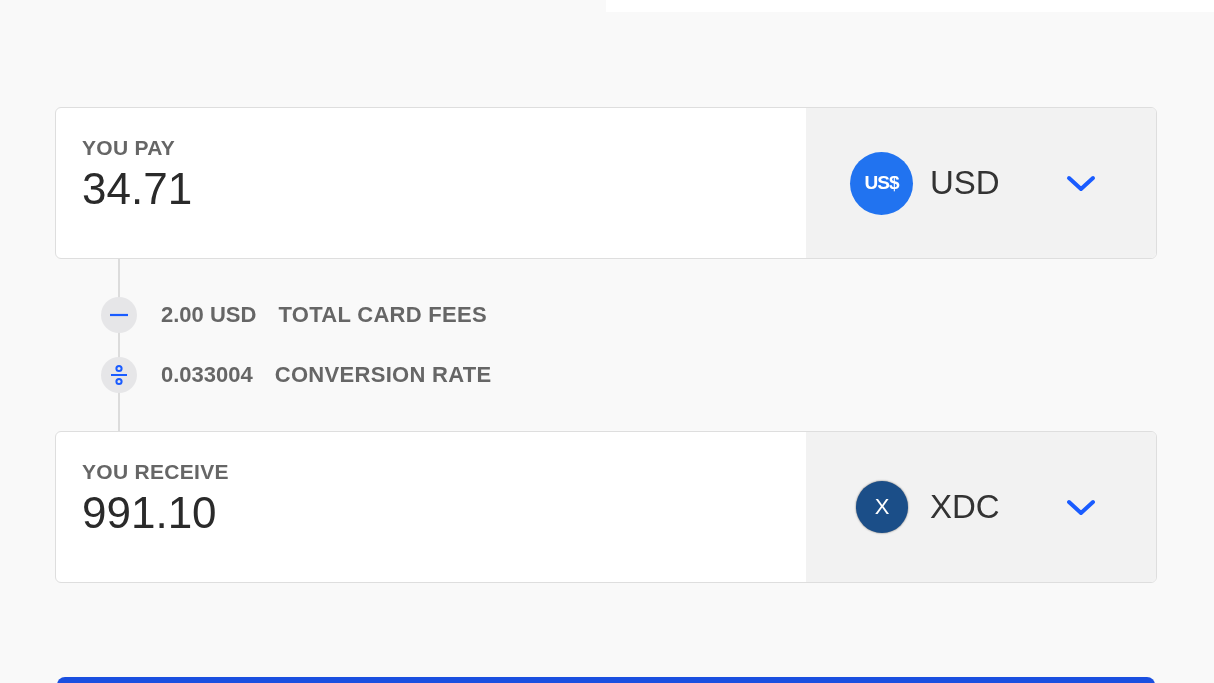  What do you see at coordinates (981, 183) in the screenshot?
I see `currency-selector: US$ USD` at bounding box center [981, 183].